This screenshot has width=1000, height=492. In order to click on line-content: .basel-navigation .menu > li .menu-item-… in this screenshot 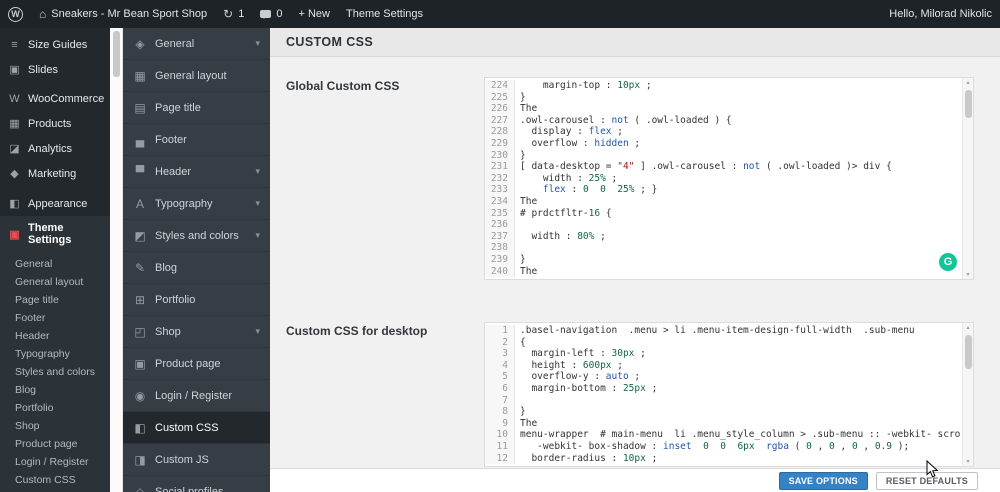, I will do `click(717, 331)`.